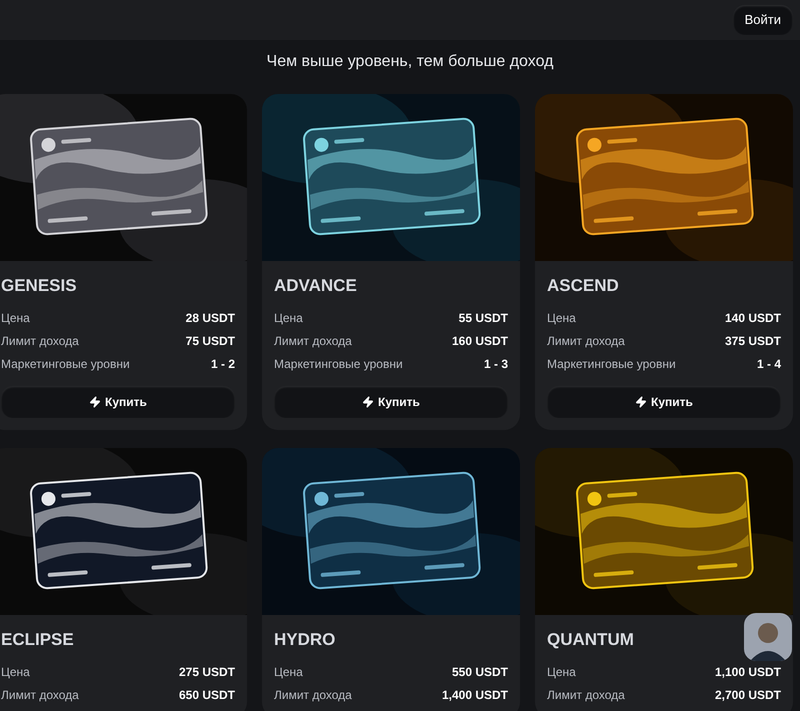 Image resolution: width=800 pixels, height=711 pixels. Describe the element at coordinates (480, 341) in the screenshot. I see `row-value: 160 USDT` at that location.